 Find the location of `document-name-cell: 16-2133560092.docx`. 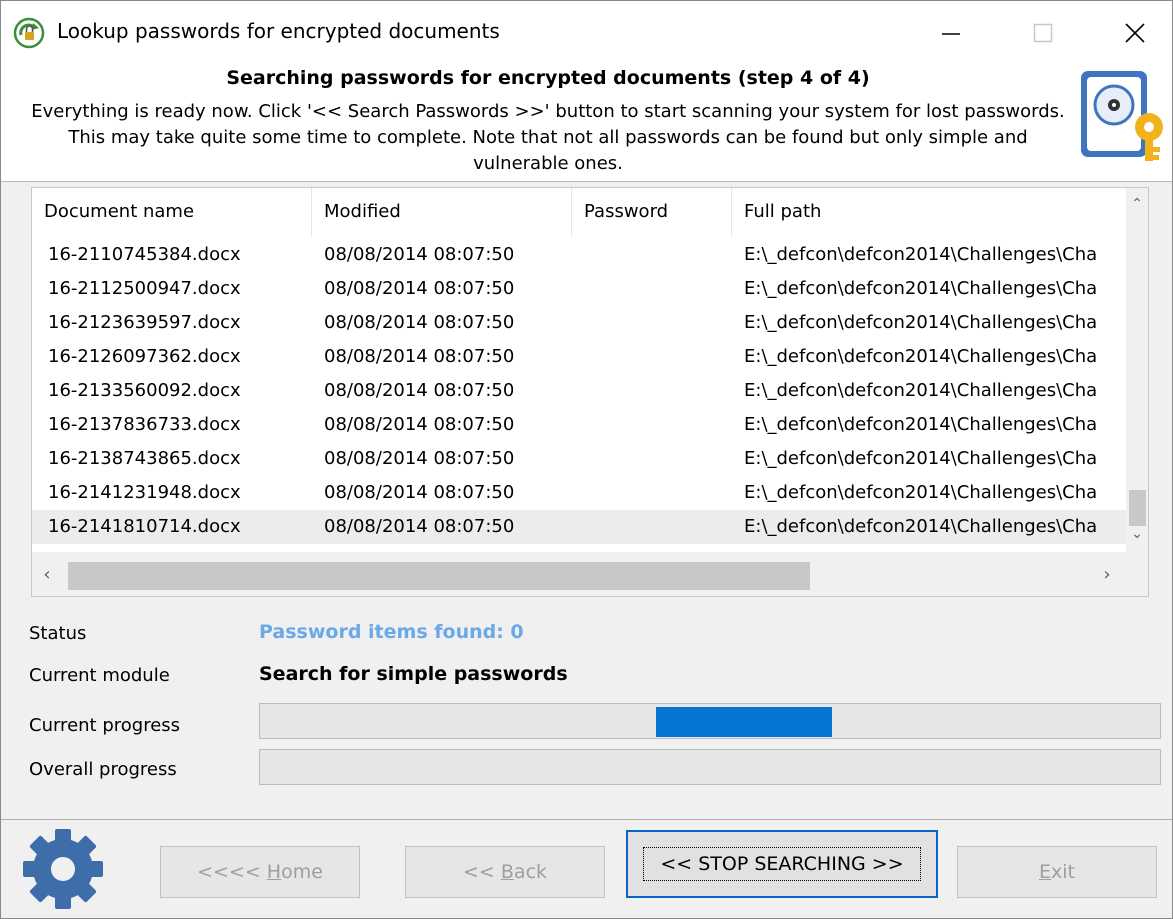

document-name-cell: 16-2133560092.docx is located at coordinates (144, 390).